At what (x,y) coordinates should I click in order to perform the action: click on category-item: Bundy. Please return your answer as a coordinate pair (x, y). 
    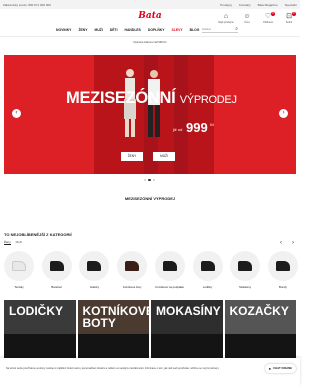
    Looking at the image, I should click on (283, 270).